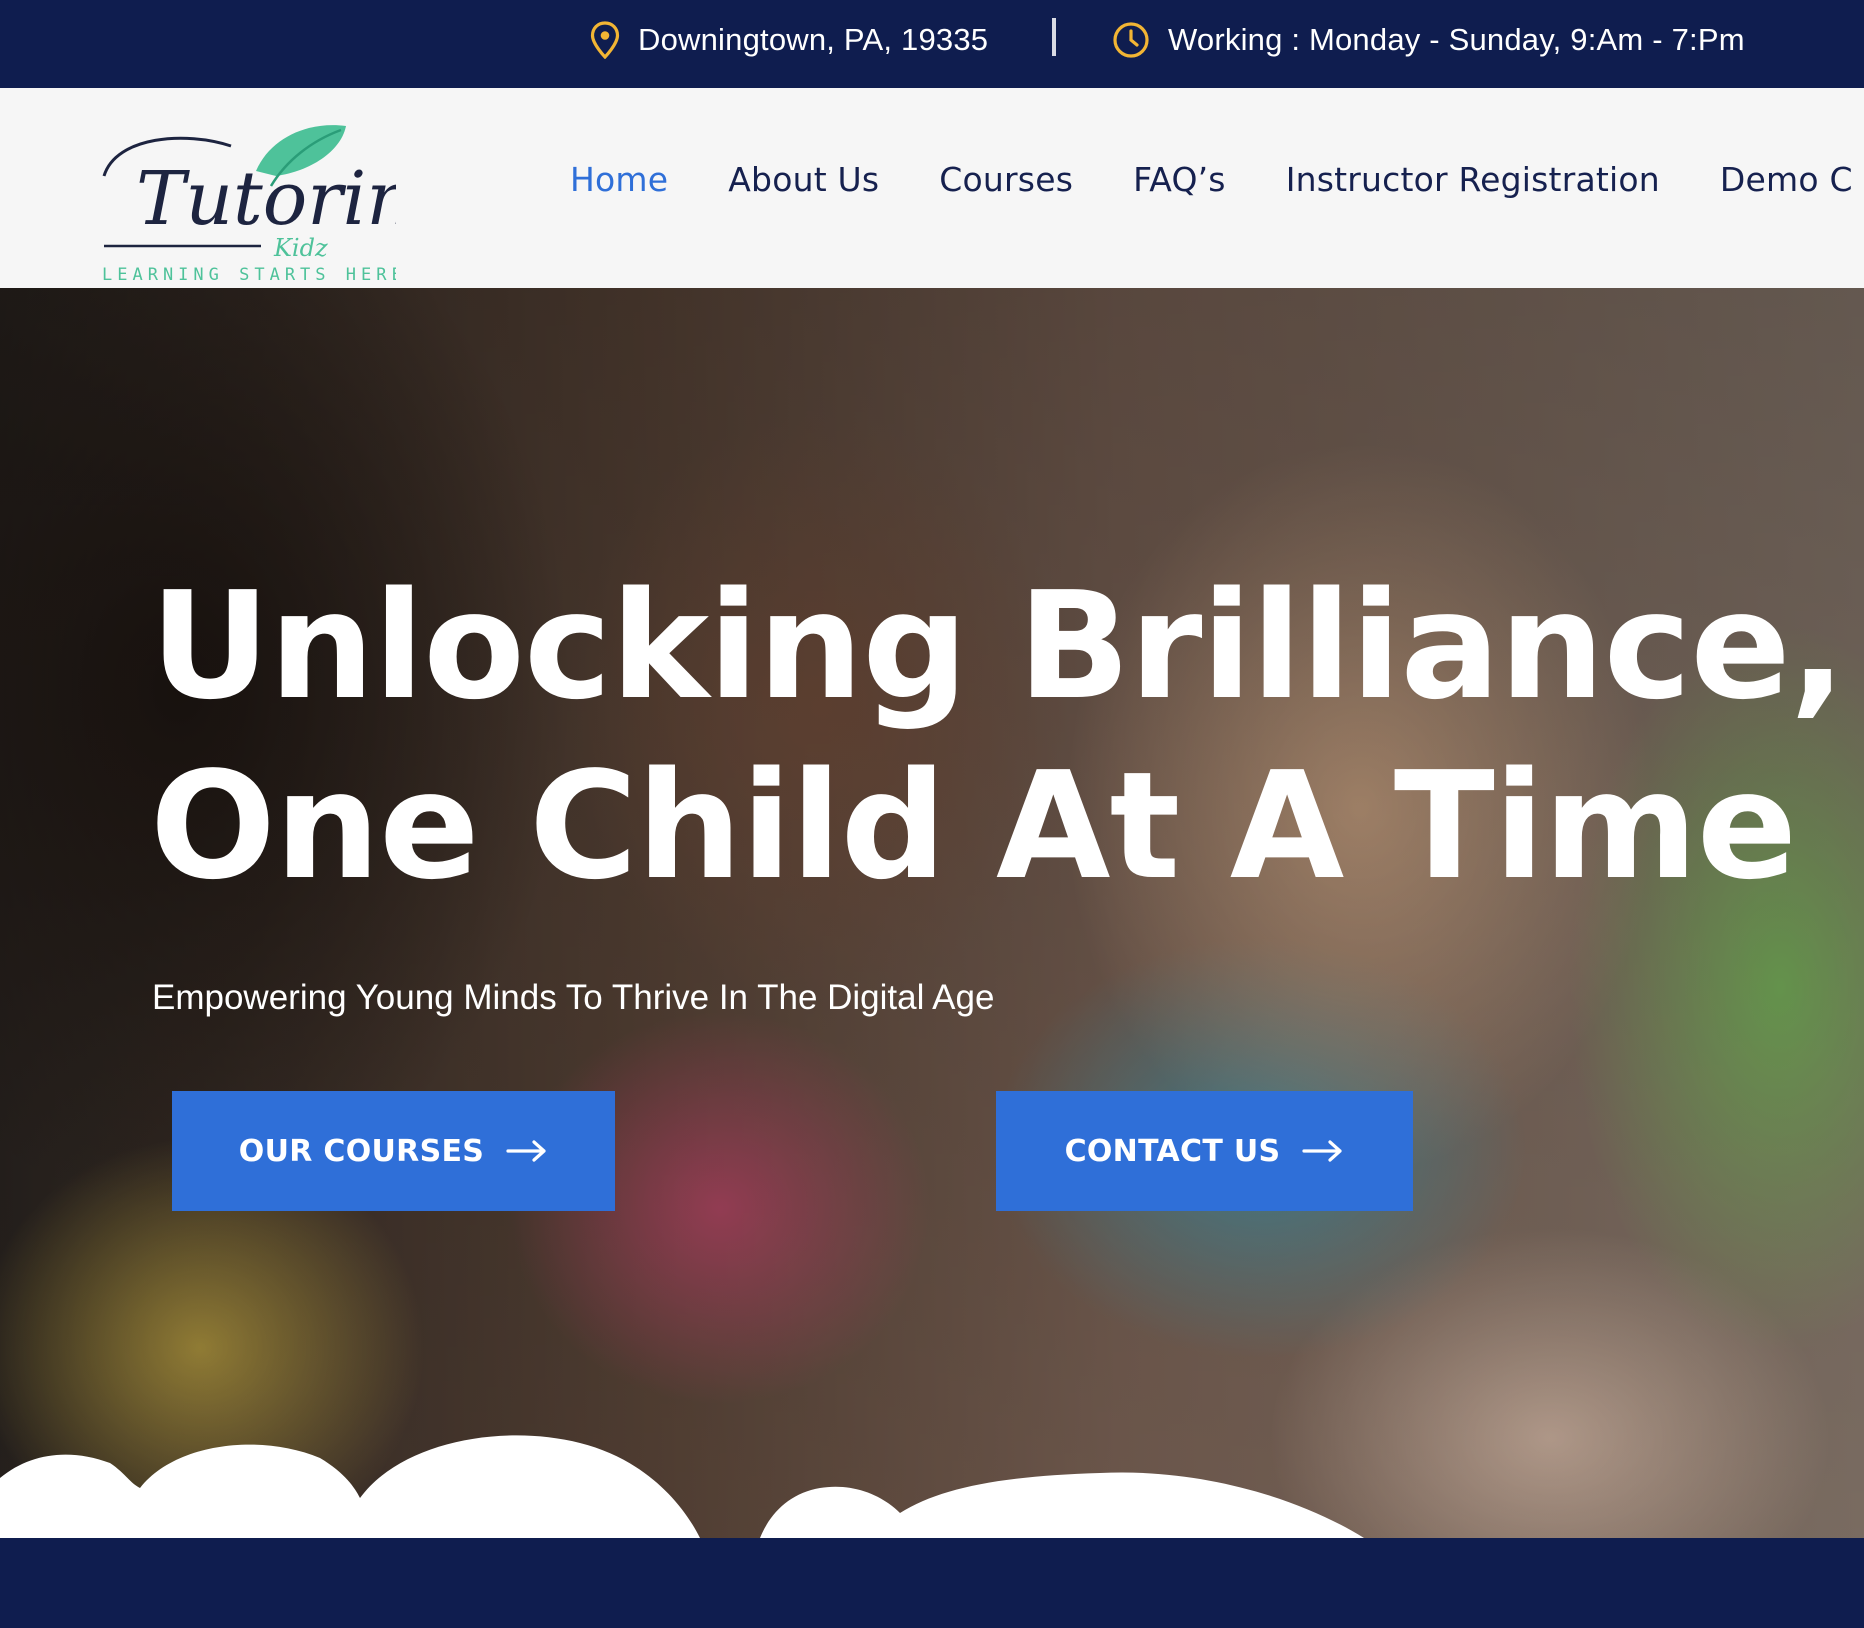 The image size is (1864, 1628). I want to click on map-pin-icon, so click(605, 40).